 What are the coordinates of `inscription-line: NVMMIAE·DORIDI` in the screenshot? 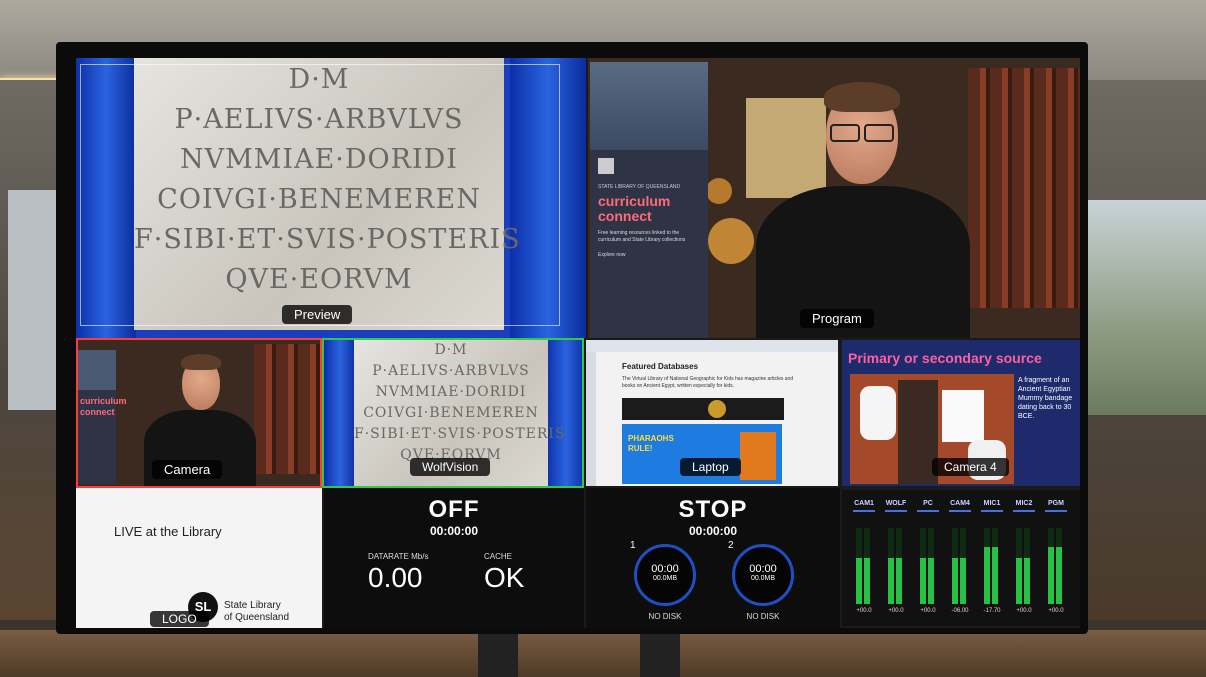 It's located at (451, 392).